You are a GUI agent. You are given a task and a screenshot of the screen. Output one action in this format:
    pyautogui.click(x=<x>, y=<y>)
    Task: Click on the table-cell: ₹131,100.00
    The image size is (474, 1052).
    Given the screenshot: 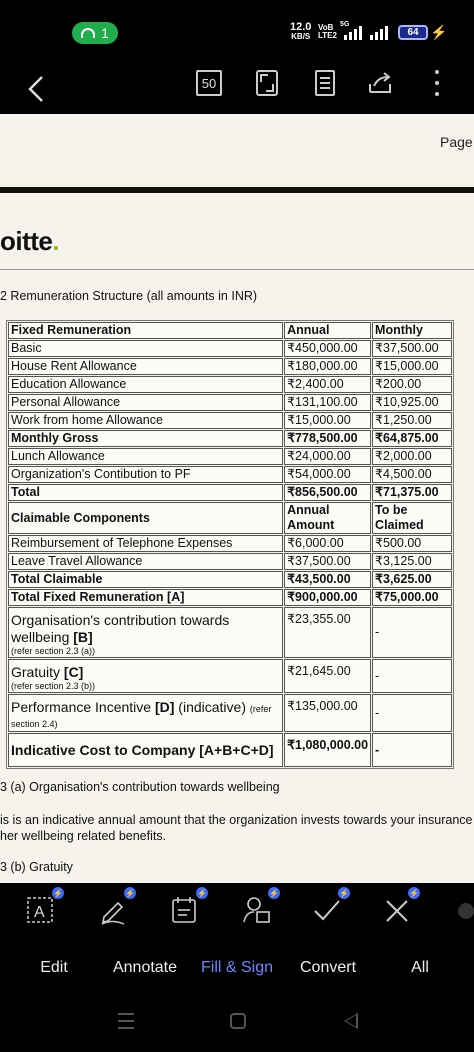 What is the action you would take?
    pyautogui.click(x=328, y=402)
    